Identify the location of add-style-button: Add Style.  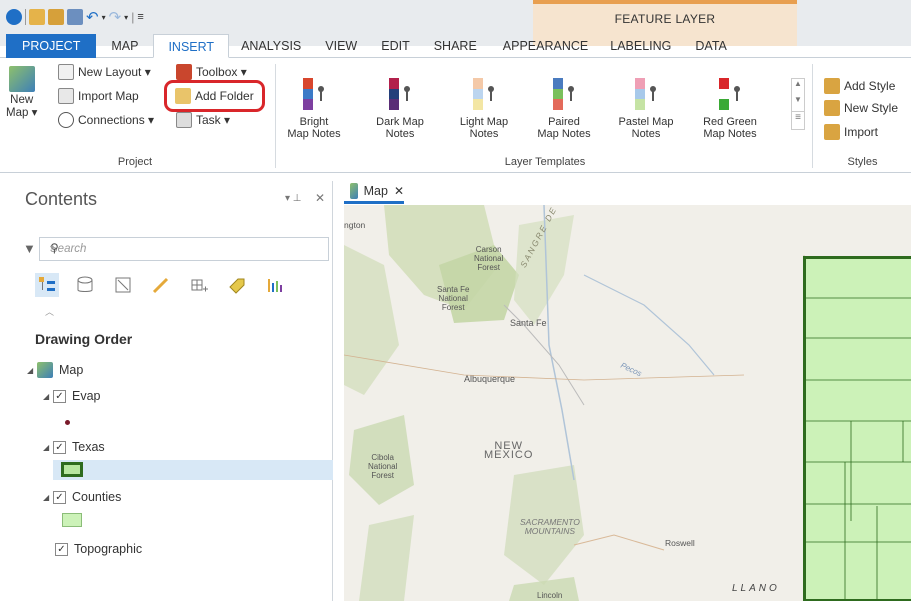
(859, 86).